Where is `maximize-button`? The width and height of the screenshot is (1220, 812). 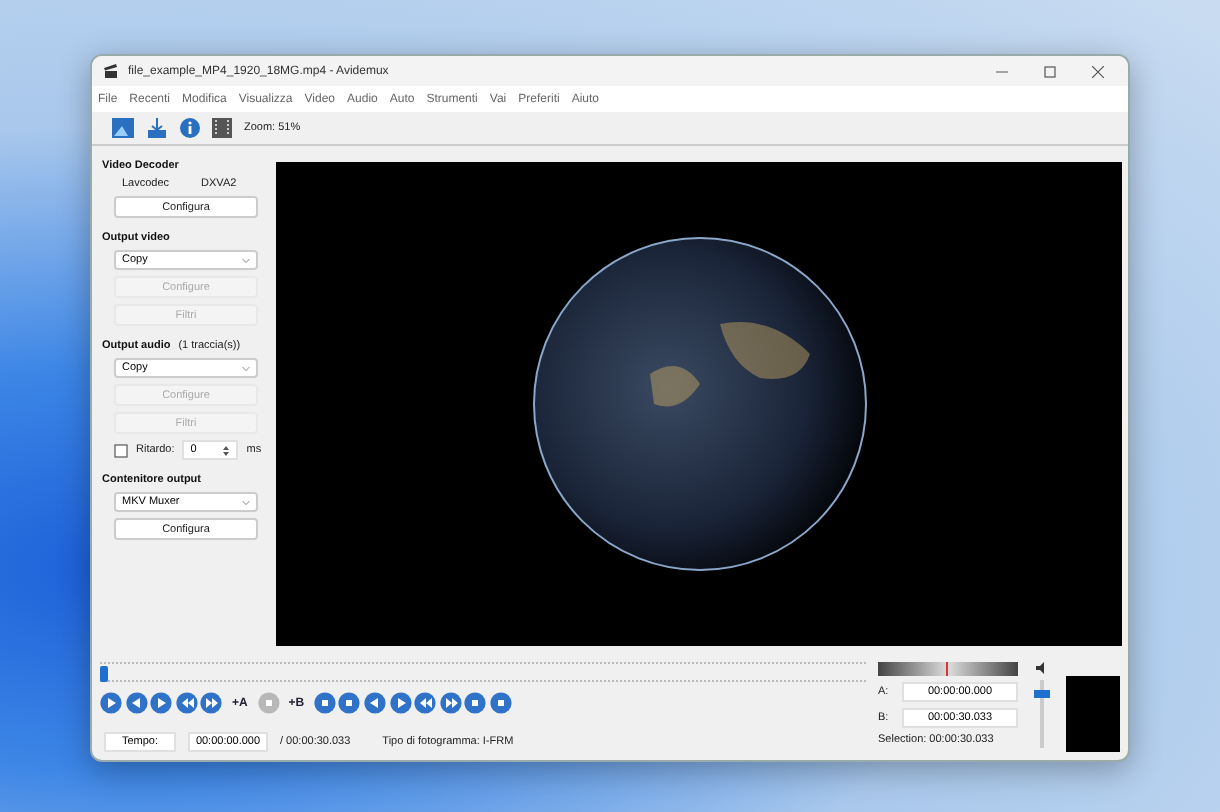
maximize-button is located at coordinates (1050, 71).